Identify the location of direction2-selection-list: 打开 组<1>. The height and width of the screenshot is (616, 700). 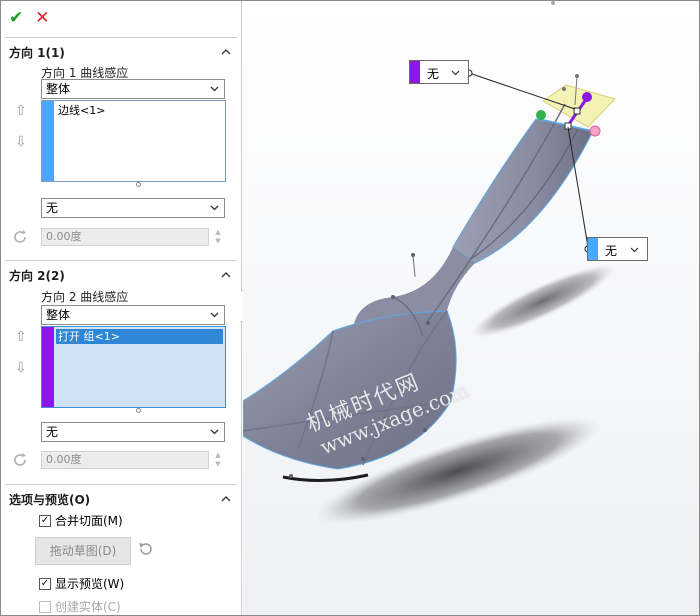
(133, 367).